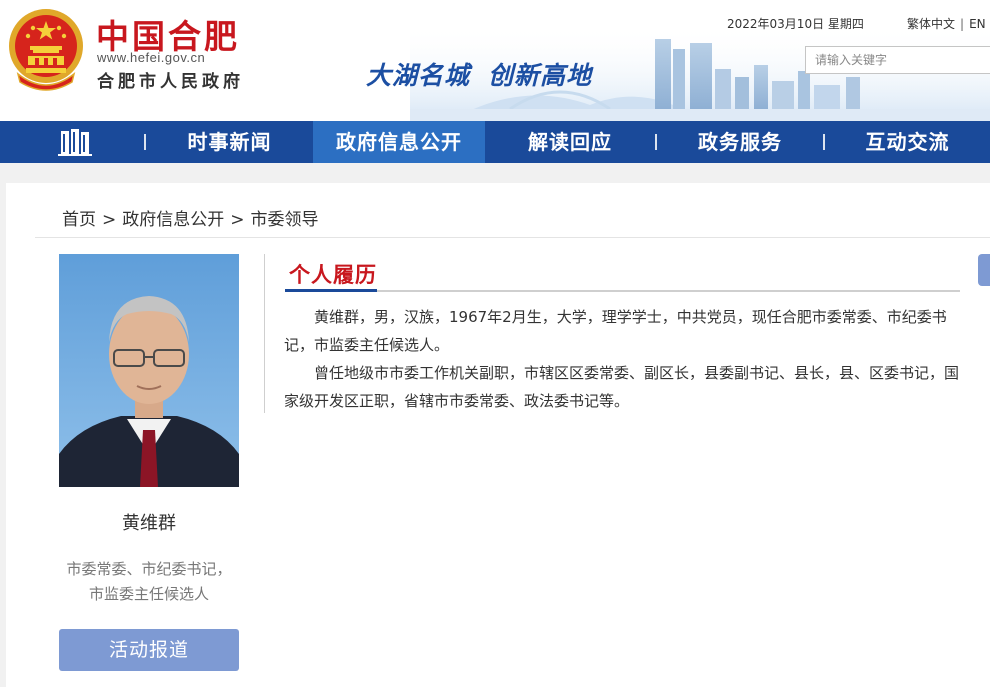  Describe the element at coordinates (285, 220) in the screenshot. I see `breadcrumb-leaders: 市委领导` at that location.